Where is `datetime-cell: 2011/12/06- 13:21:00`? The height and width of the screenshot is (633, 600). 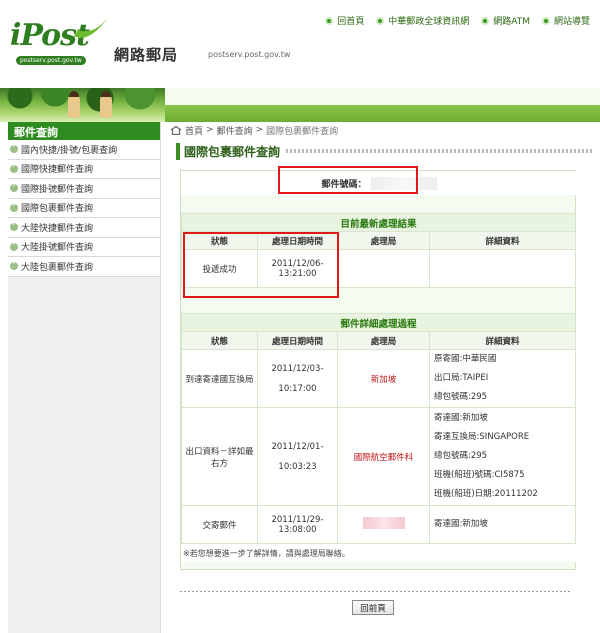
datetime-cell: 2011/12/06- 13:21:00 is located at coordinates (297, 268).